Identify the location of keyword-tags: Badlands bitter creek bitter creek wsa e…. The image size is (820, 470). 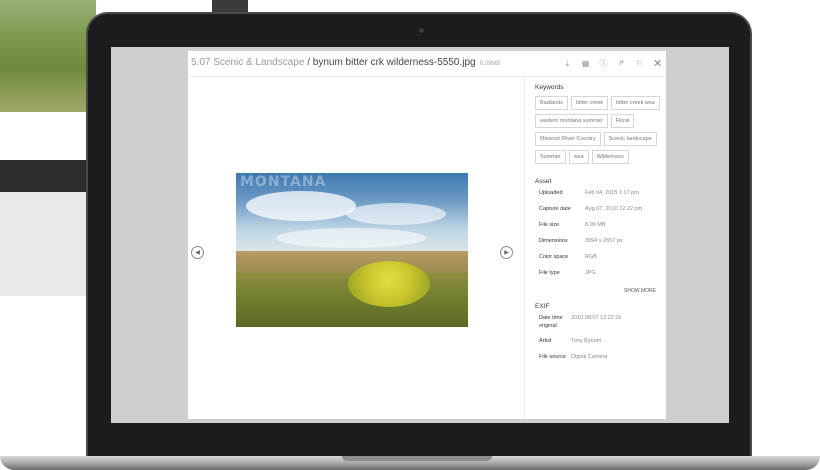
(599, 130).